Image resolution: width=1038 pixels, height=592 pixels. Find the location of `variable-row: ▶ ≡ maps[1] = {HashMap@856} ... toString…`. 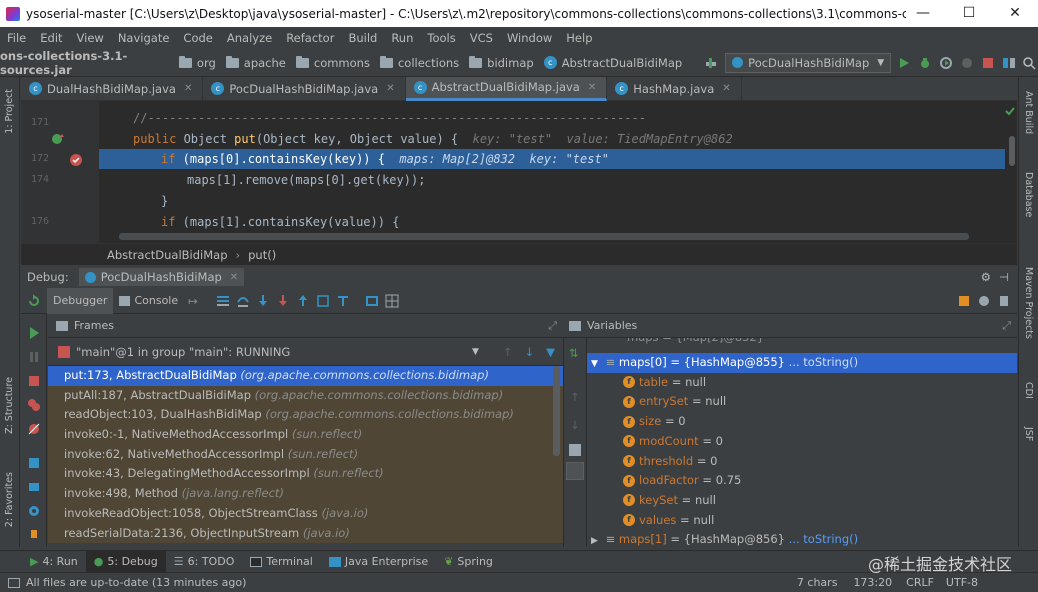

variable-row: ▶ ≡ maps[1] = {HashMap@856} ... toString… is located at coordinates (722, 538).